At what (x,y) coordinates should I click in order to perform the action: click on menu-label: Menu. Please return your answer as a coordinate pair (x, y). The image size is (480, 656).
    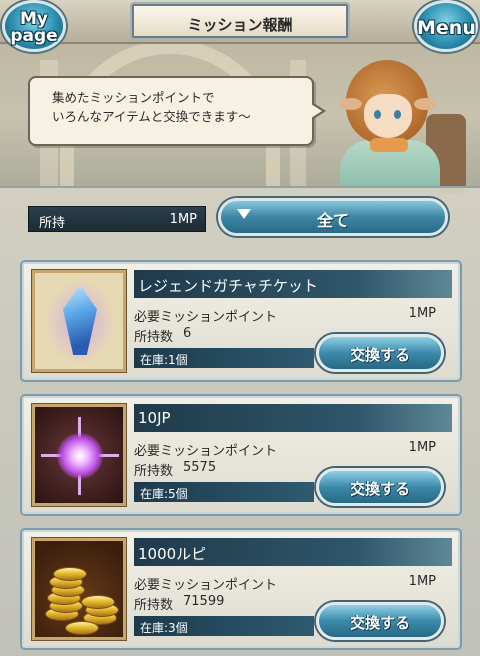
    Looking at the image, I should click on (446, 28).